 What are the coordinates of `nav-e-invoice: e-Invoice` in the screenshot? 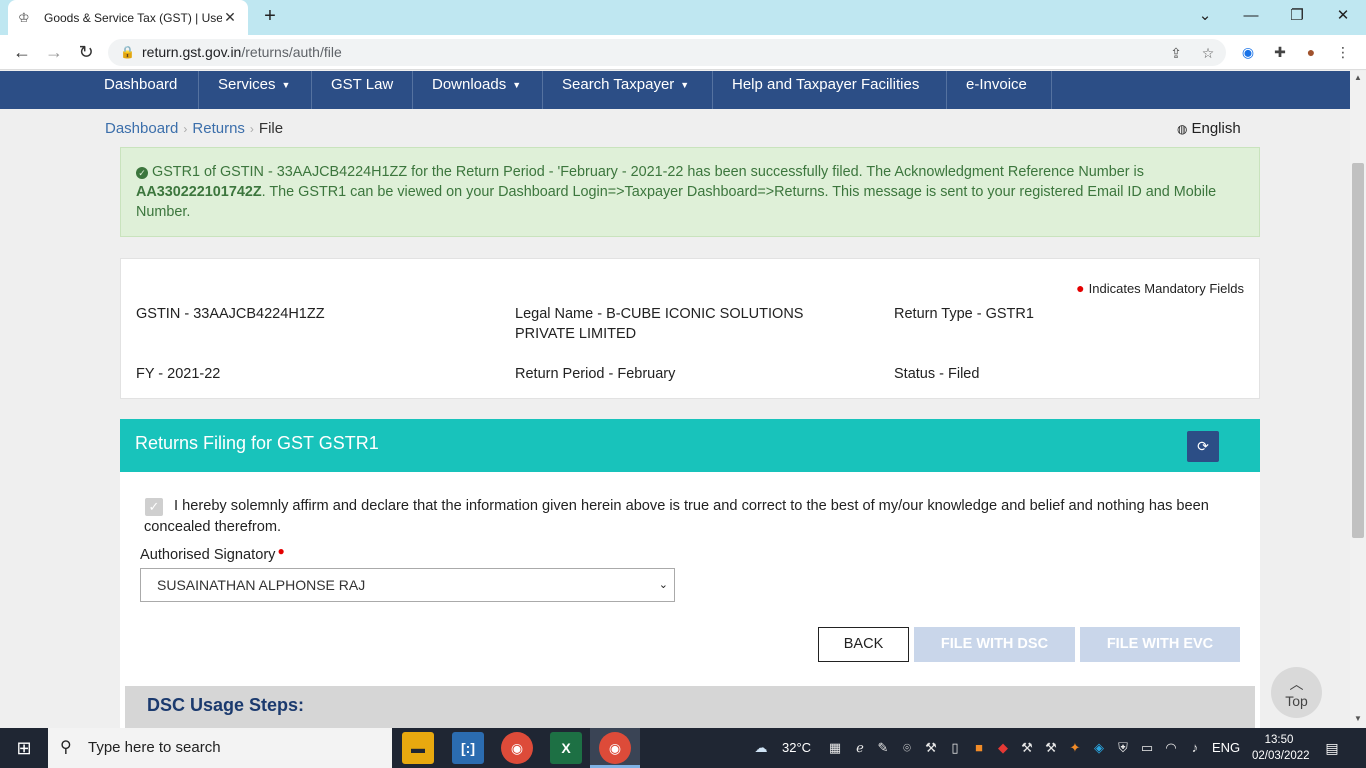 It's located at (996, 90).